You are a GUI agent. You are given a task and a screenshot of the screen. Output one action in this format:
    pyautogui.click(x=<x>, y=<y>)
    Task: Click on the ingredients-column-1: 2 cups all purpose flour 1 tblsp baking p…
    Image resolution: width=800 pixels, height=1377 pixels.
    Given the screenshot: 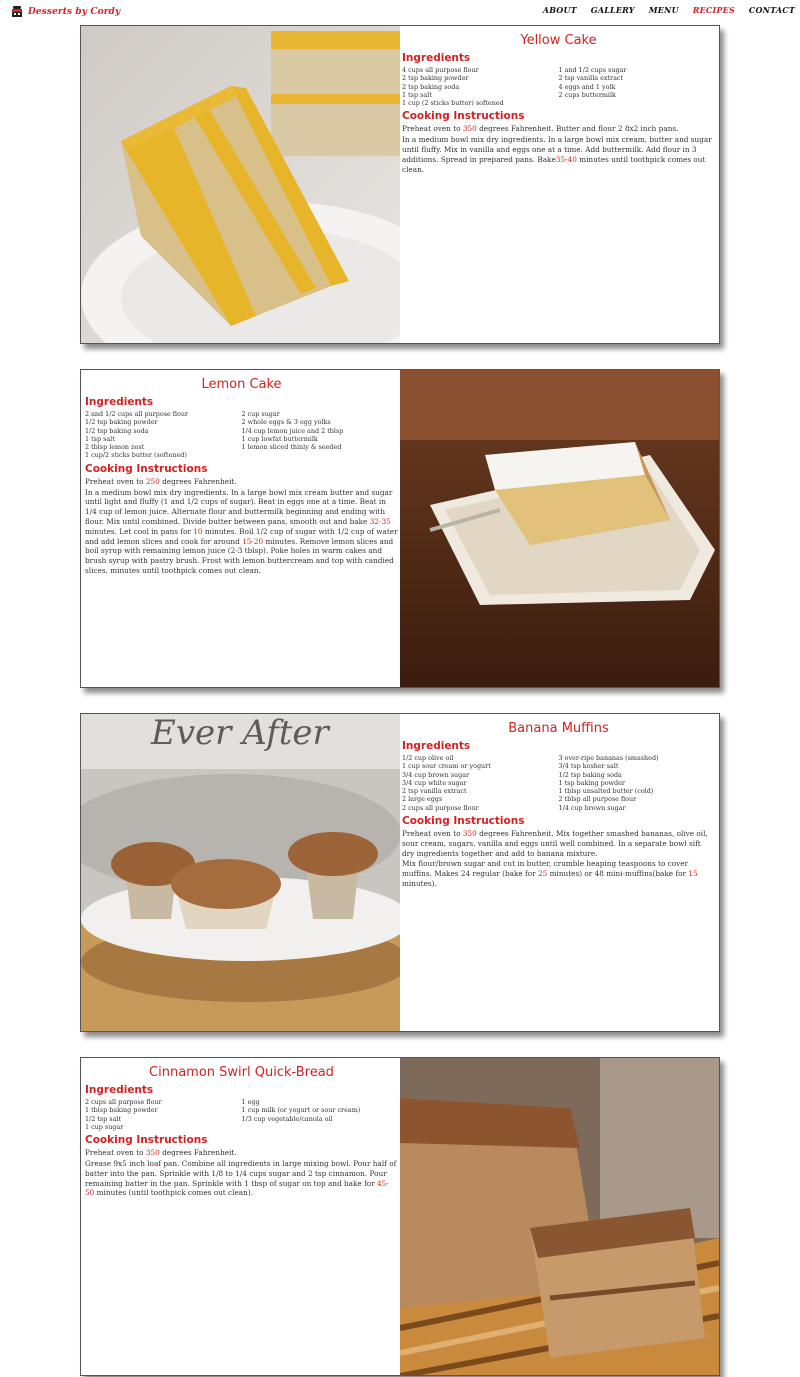 What is the action you would take?
    pyautogui.click(x=163, y=1114)
    